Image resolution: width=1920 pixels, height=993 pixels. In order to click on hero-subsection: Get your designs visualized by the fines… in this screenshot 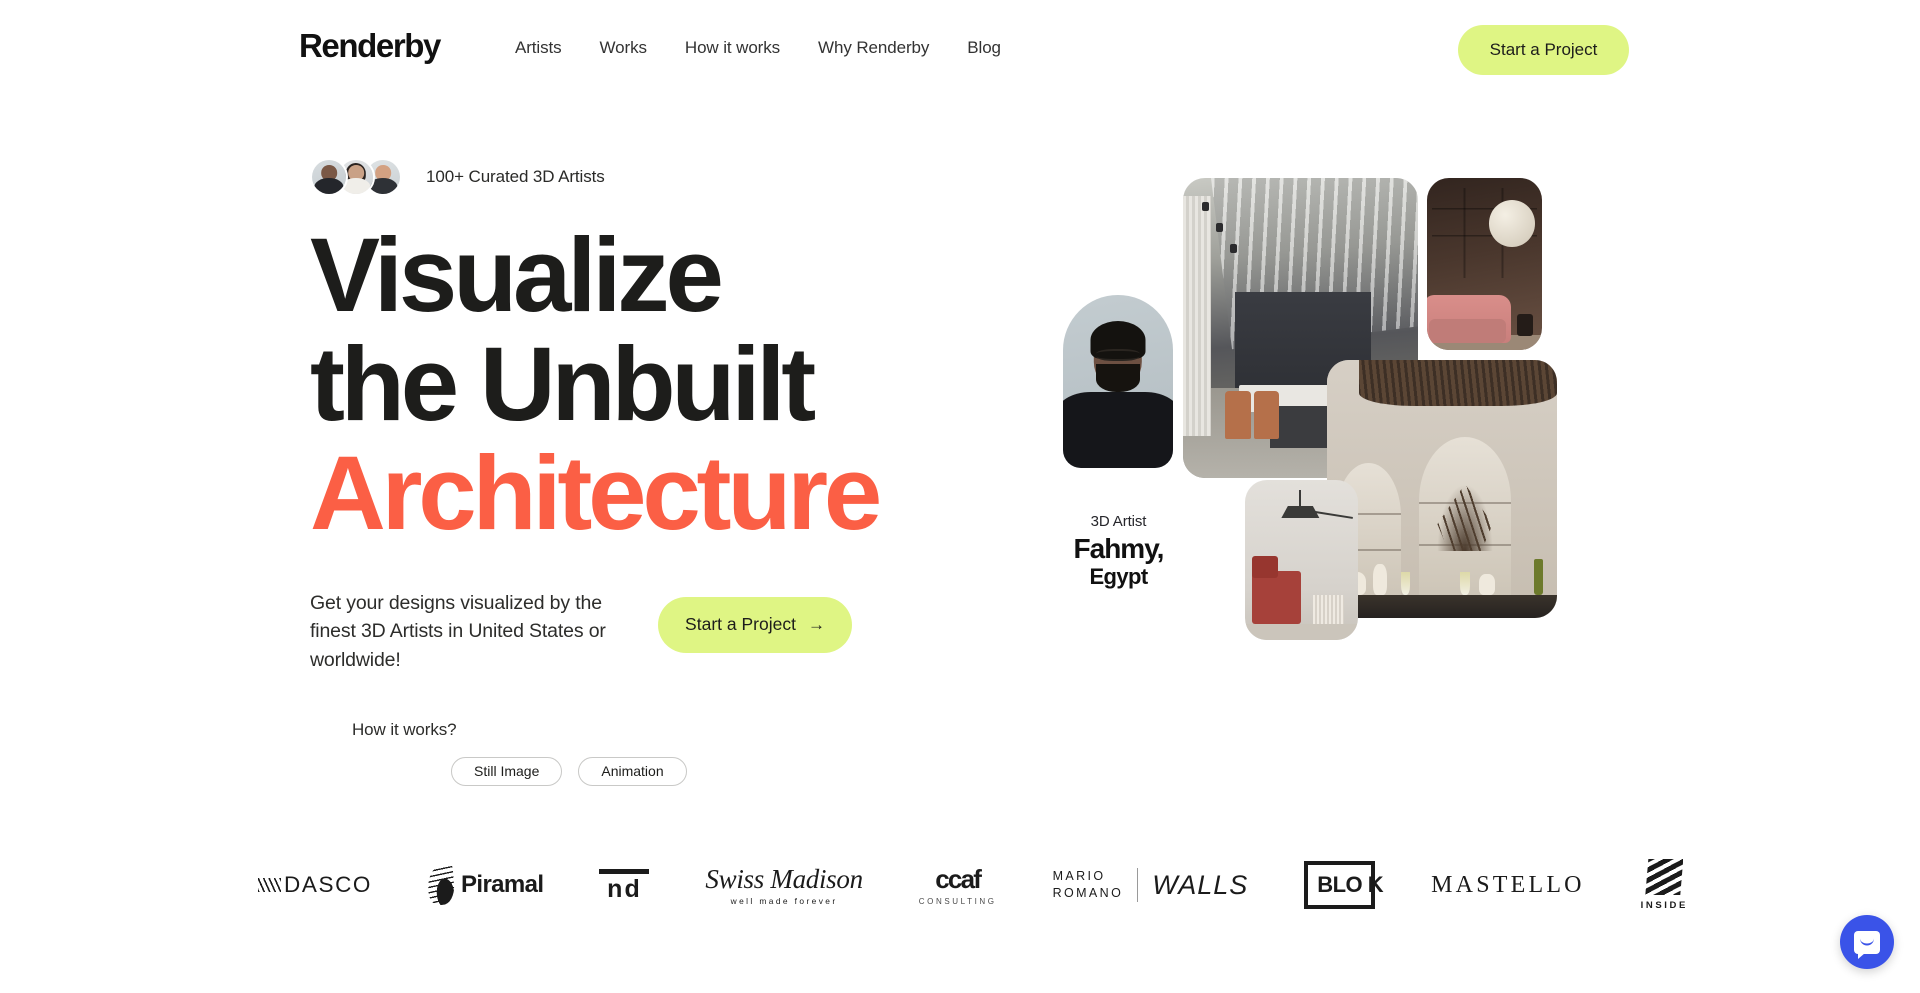, I will do `click(680, 631)`.